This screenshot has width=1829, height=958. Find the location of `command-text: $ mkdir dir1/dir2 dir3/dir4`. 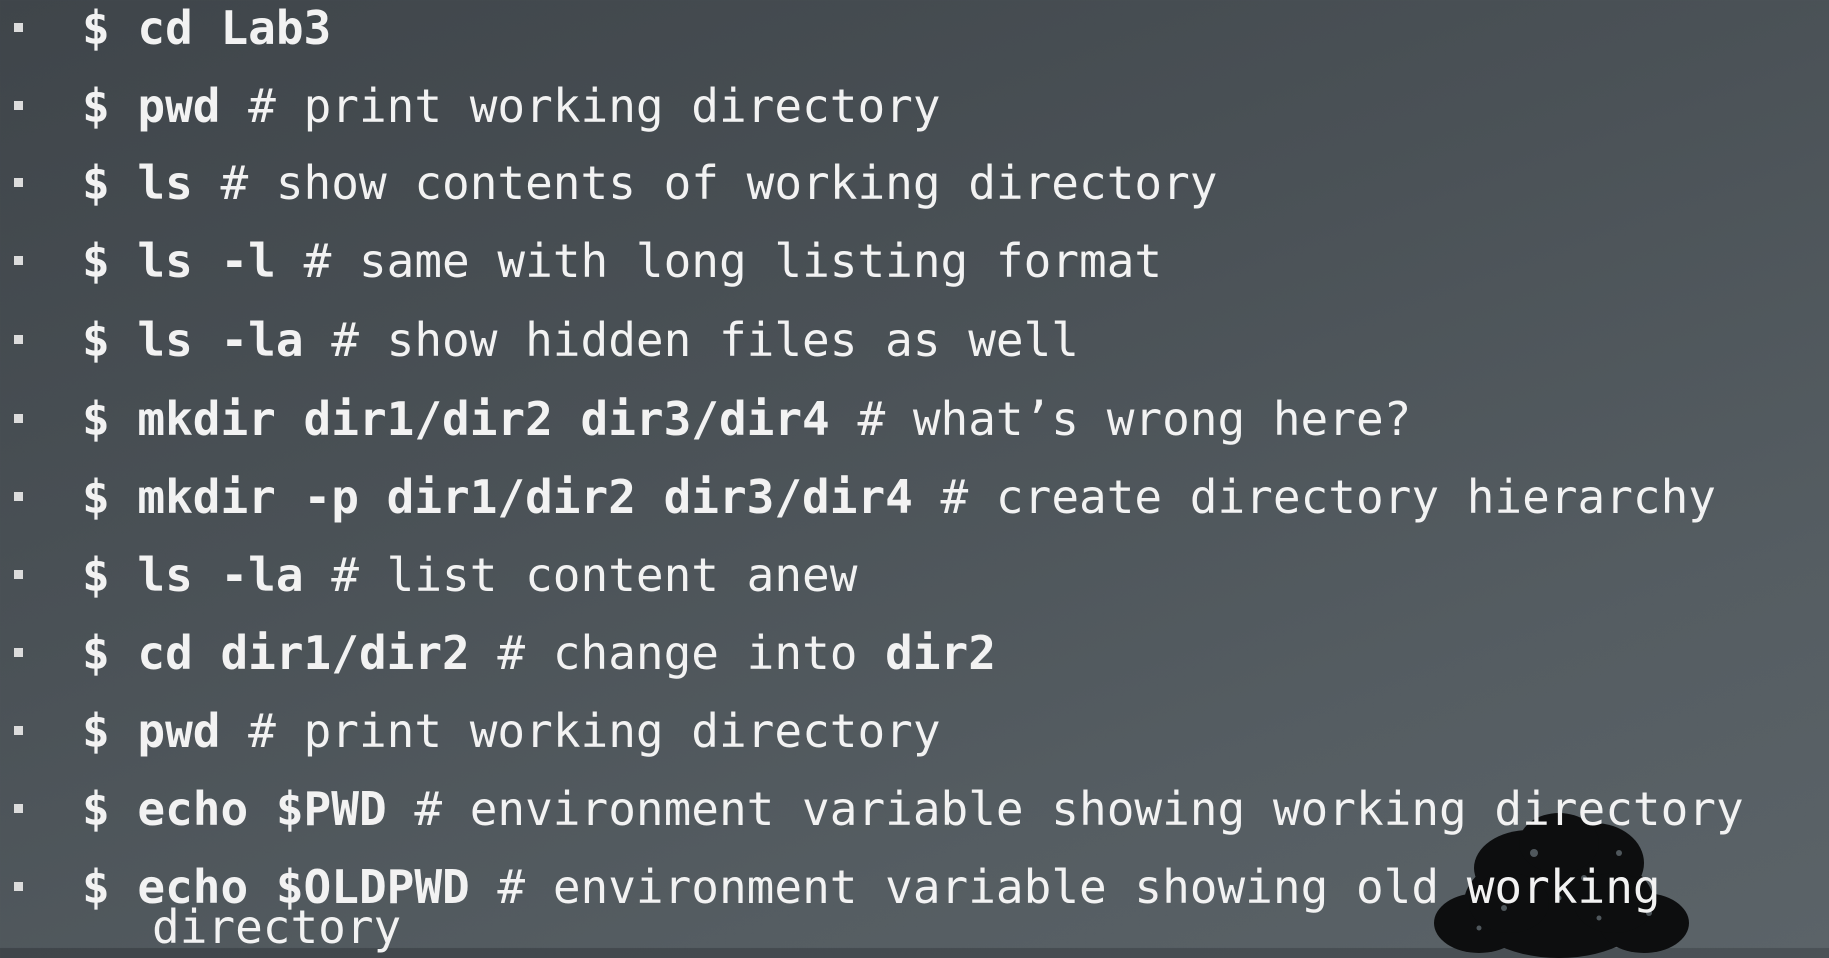

command-text: $ mkdir dir1/dir2 dir3/dir4 is located at coordinates (456, 419).